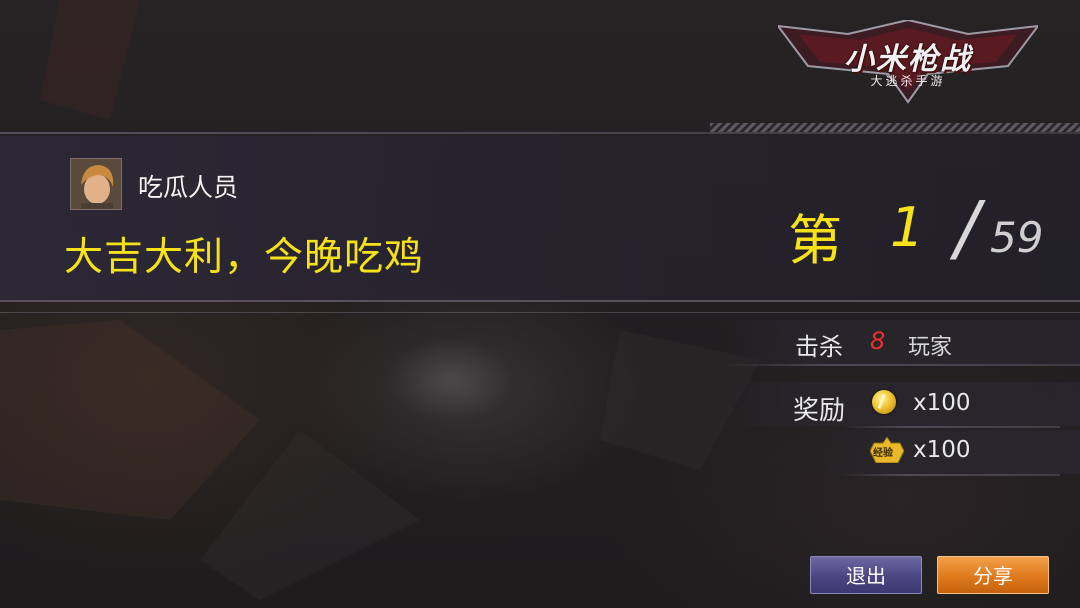  Describe the element at coordinates (878, 341) in the screenshot. I see `kills-count: 8` at that location.